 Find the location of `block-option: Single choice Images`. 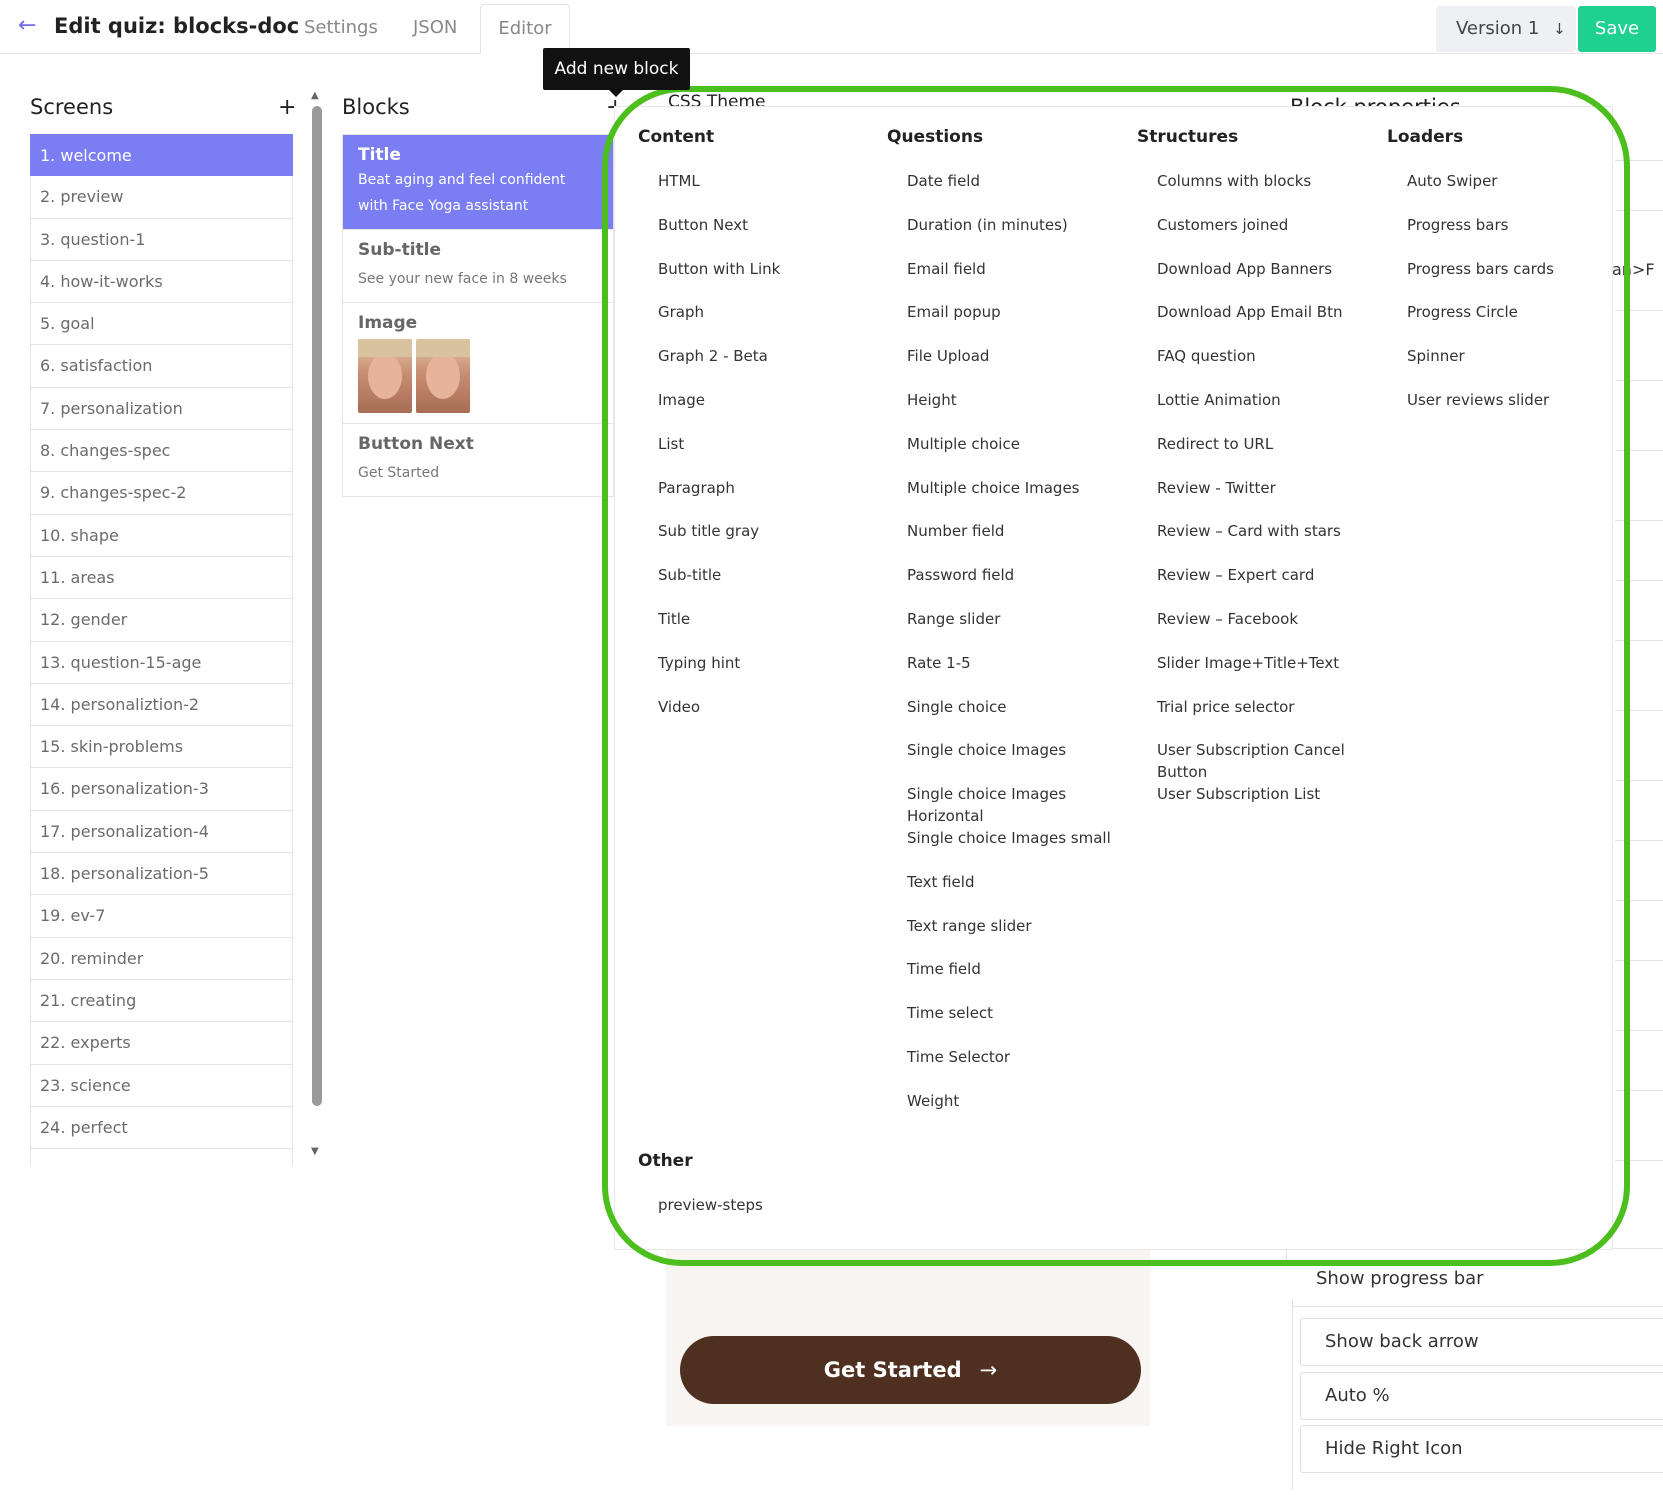

block-option: Single choice Images is located at coordinates (1012, 761).